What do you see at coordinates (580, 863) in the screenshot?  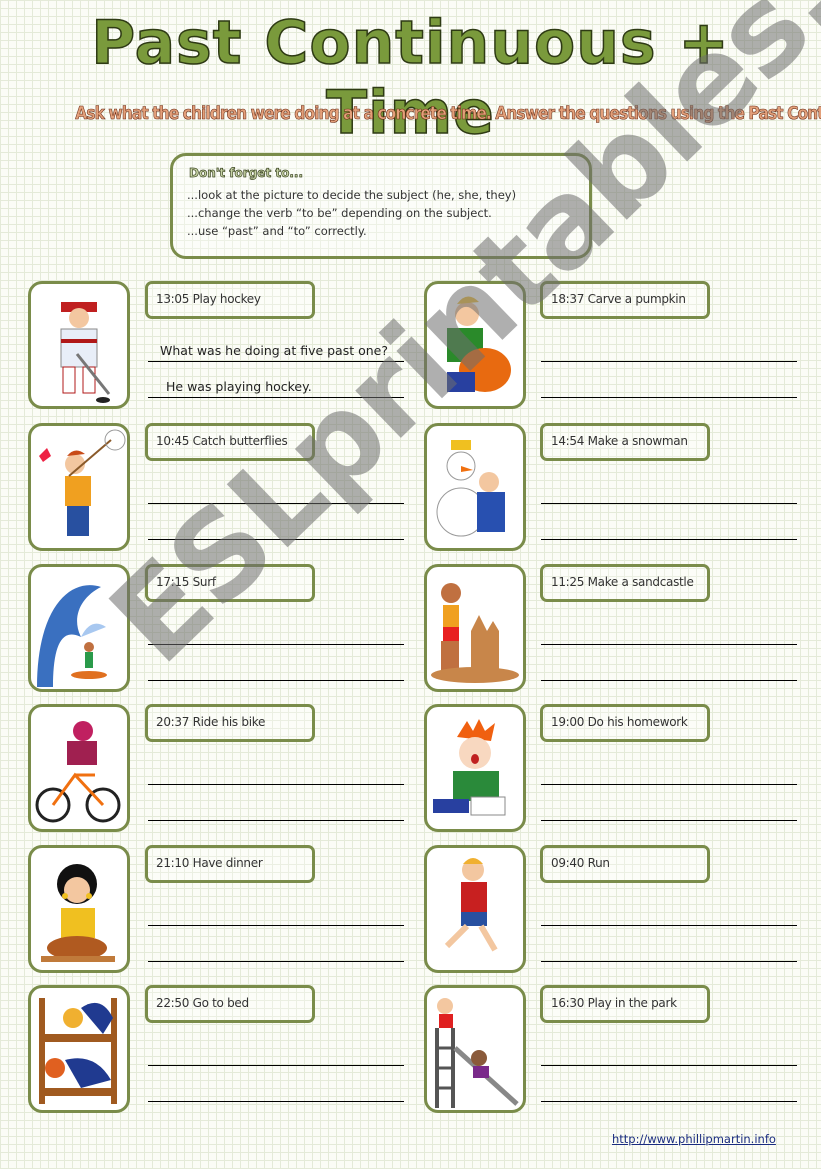 I see `prompt-label: 09:40 Run` at bounding box center [580, 863].